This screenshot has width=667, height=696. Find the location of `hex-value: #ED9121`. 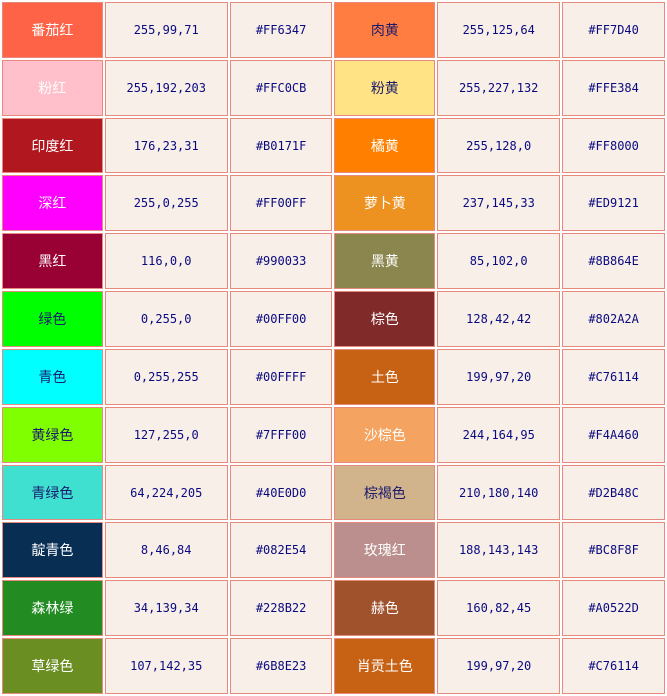

hex-value: #ED9121 is located at coordinates (613, 203).